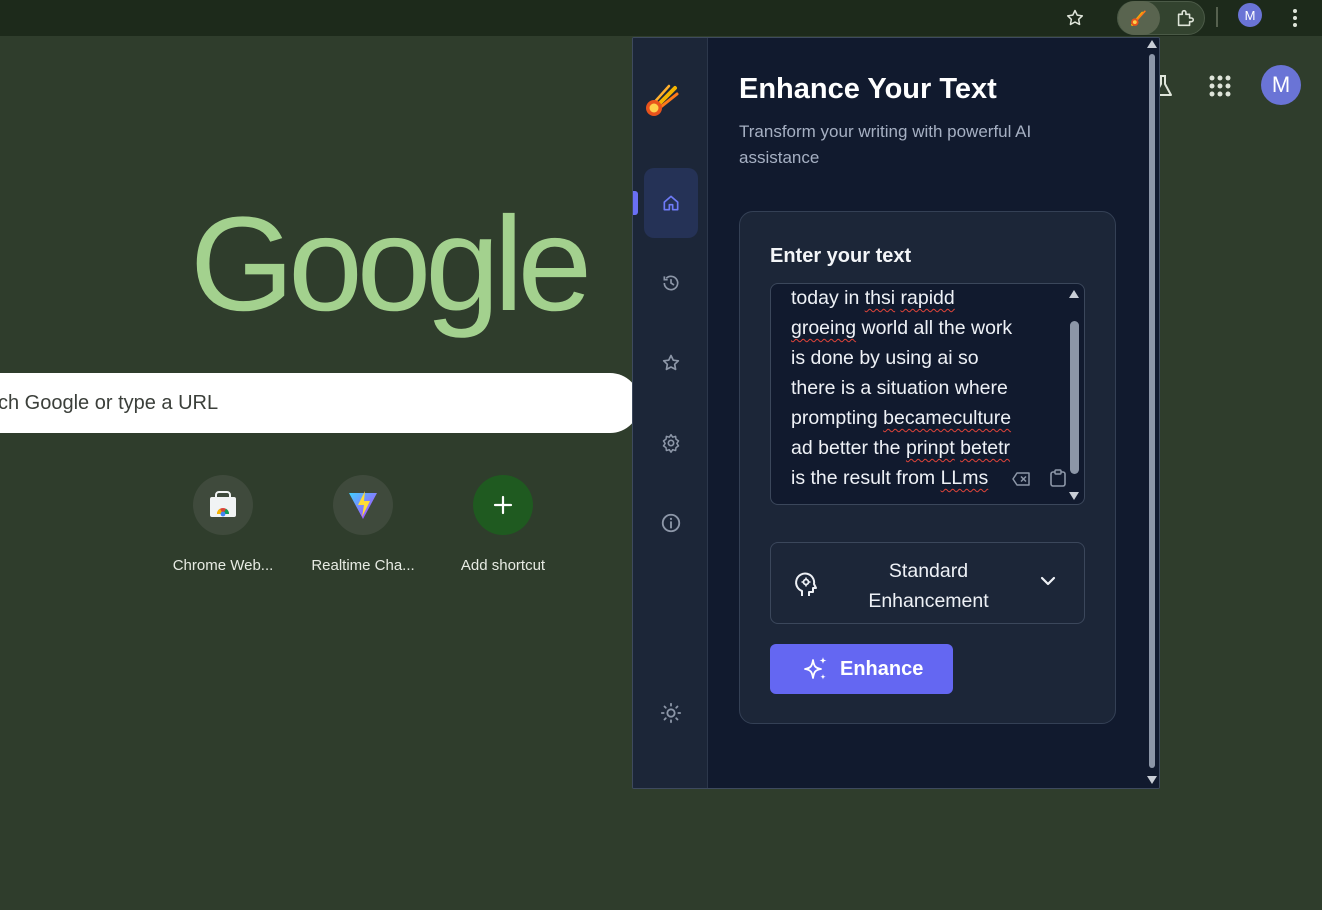  I want to click on paste-clipboard-icon, so click(1058, 478).